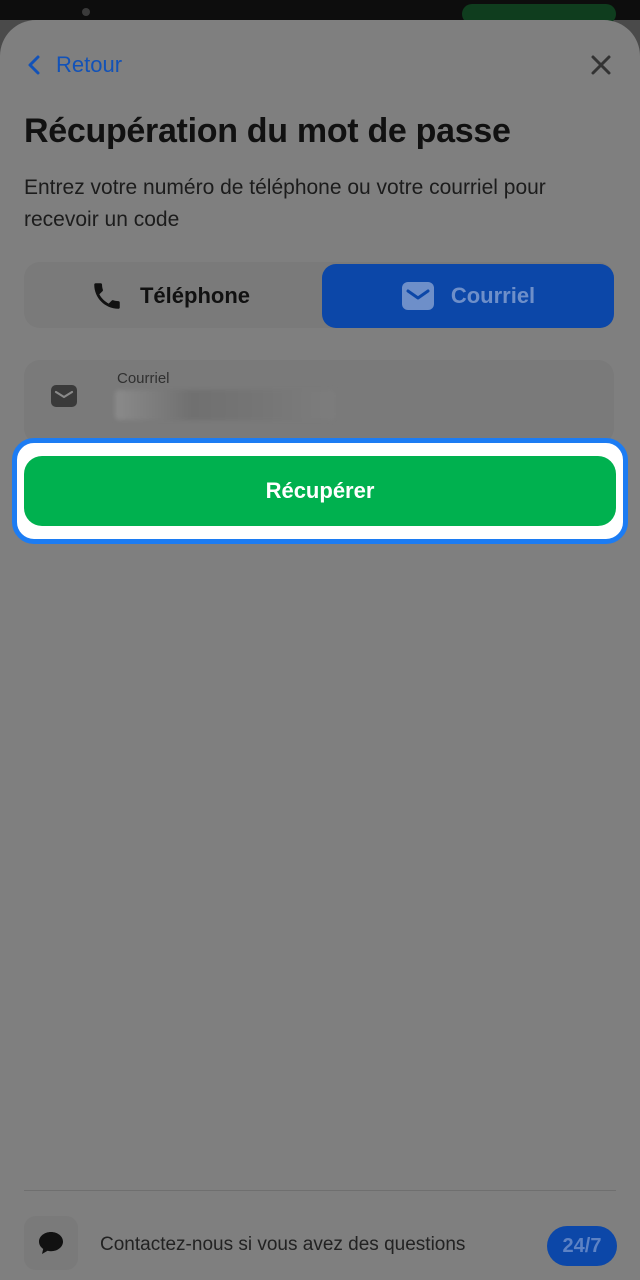 The height and width of the screenshot is (1280, 640). What do you see at coordinates (86, 12) in the screenshot?
I see `camera-dot` at bounding box center [86, 12].